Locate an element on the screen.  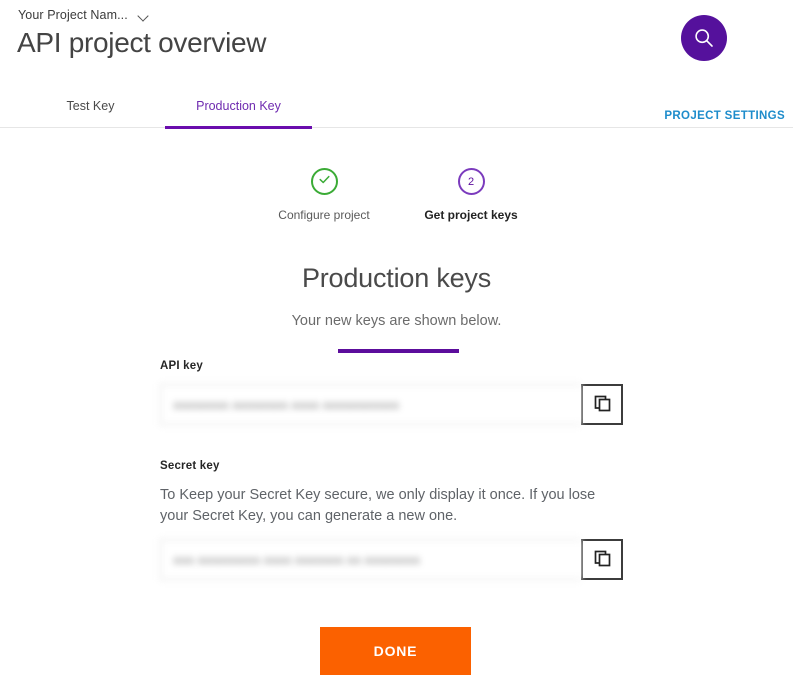
step-get-project-keys: 2 Get project keys is located at coordinates (471, 195).